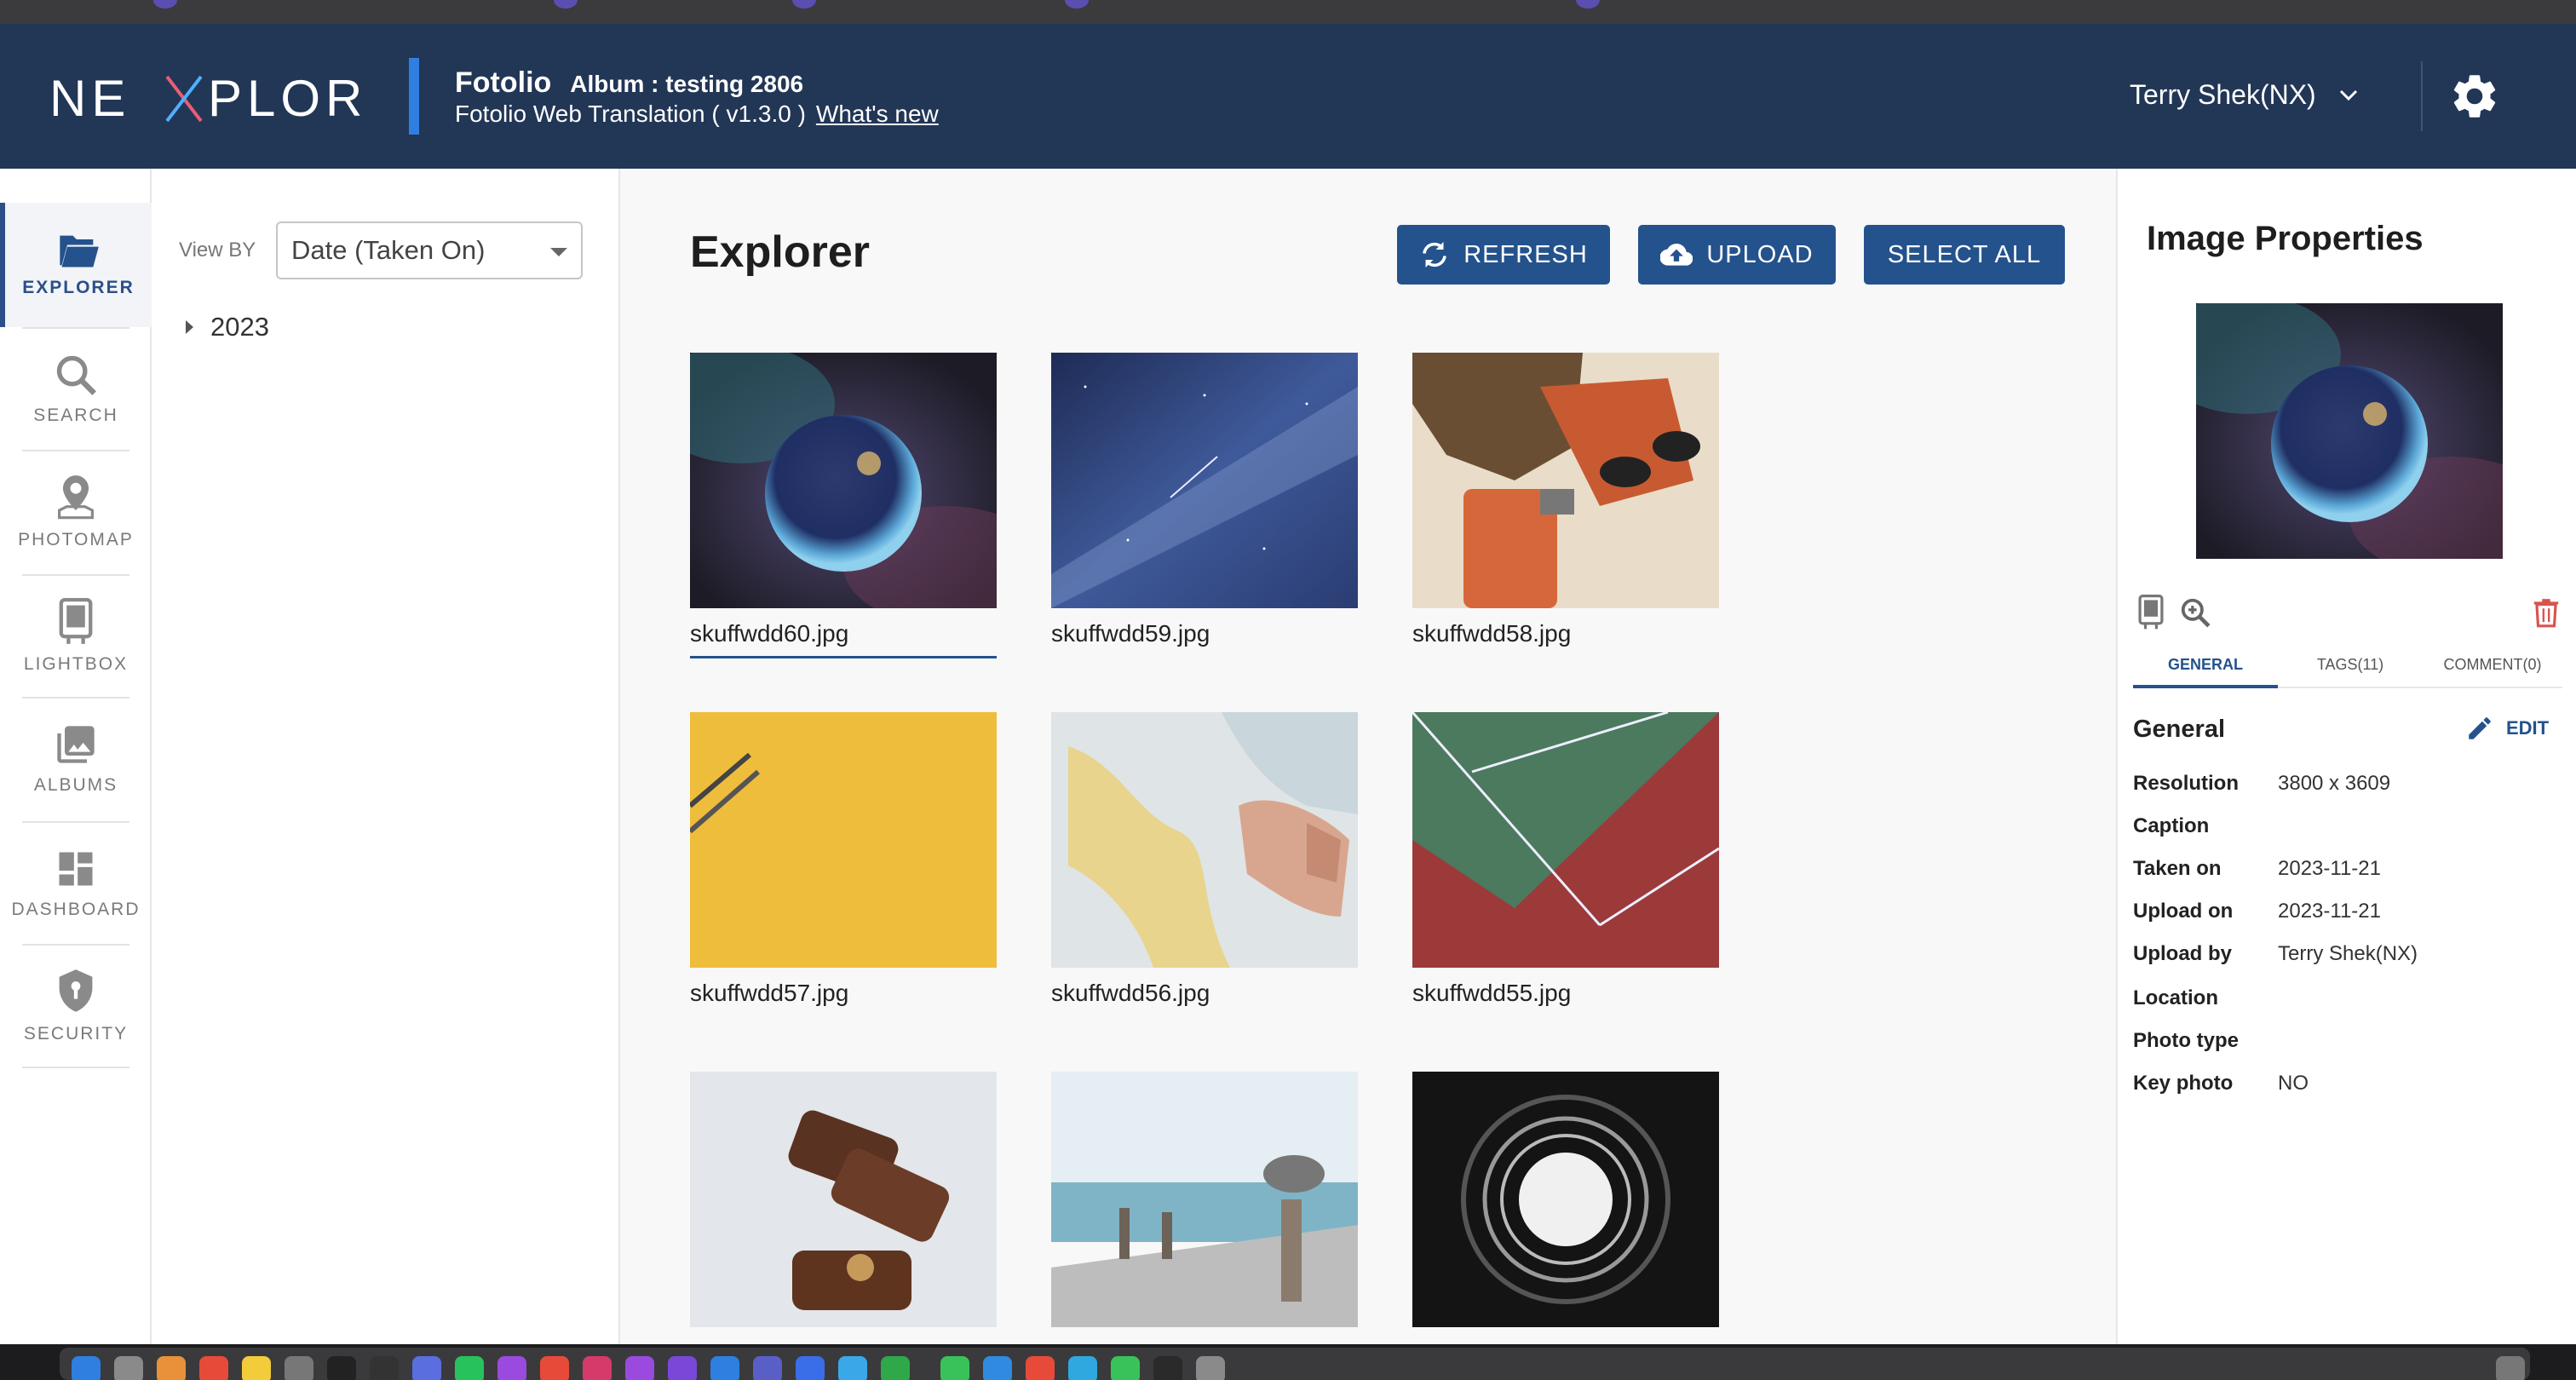 This screenshot has height=1380, width=2576. What do you see at coordinates (2286, 239) in the screenshot?
I see `properties-title: Image Properties` at bounding box center [2286, 239].